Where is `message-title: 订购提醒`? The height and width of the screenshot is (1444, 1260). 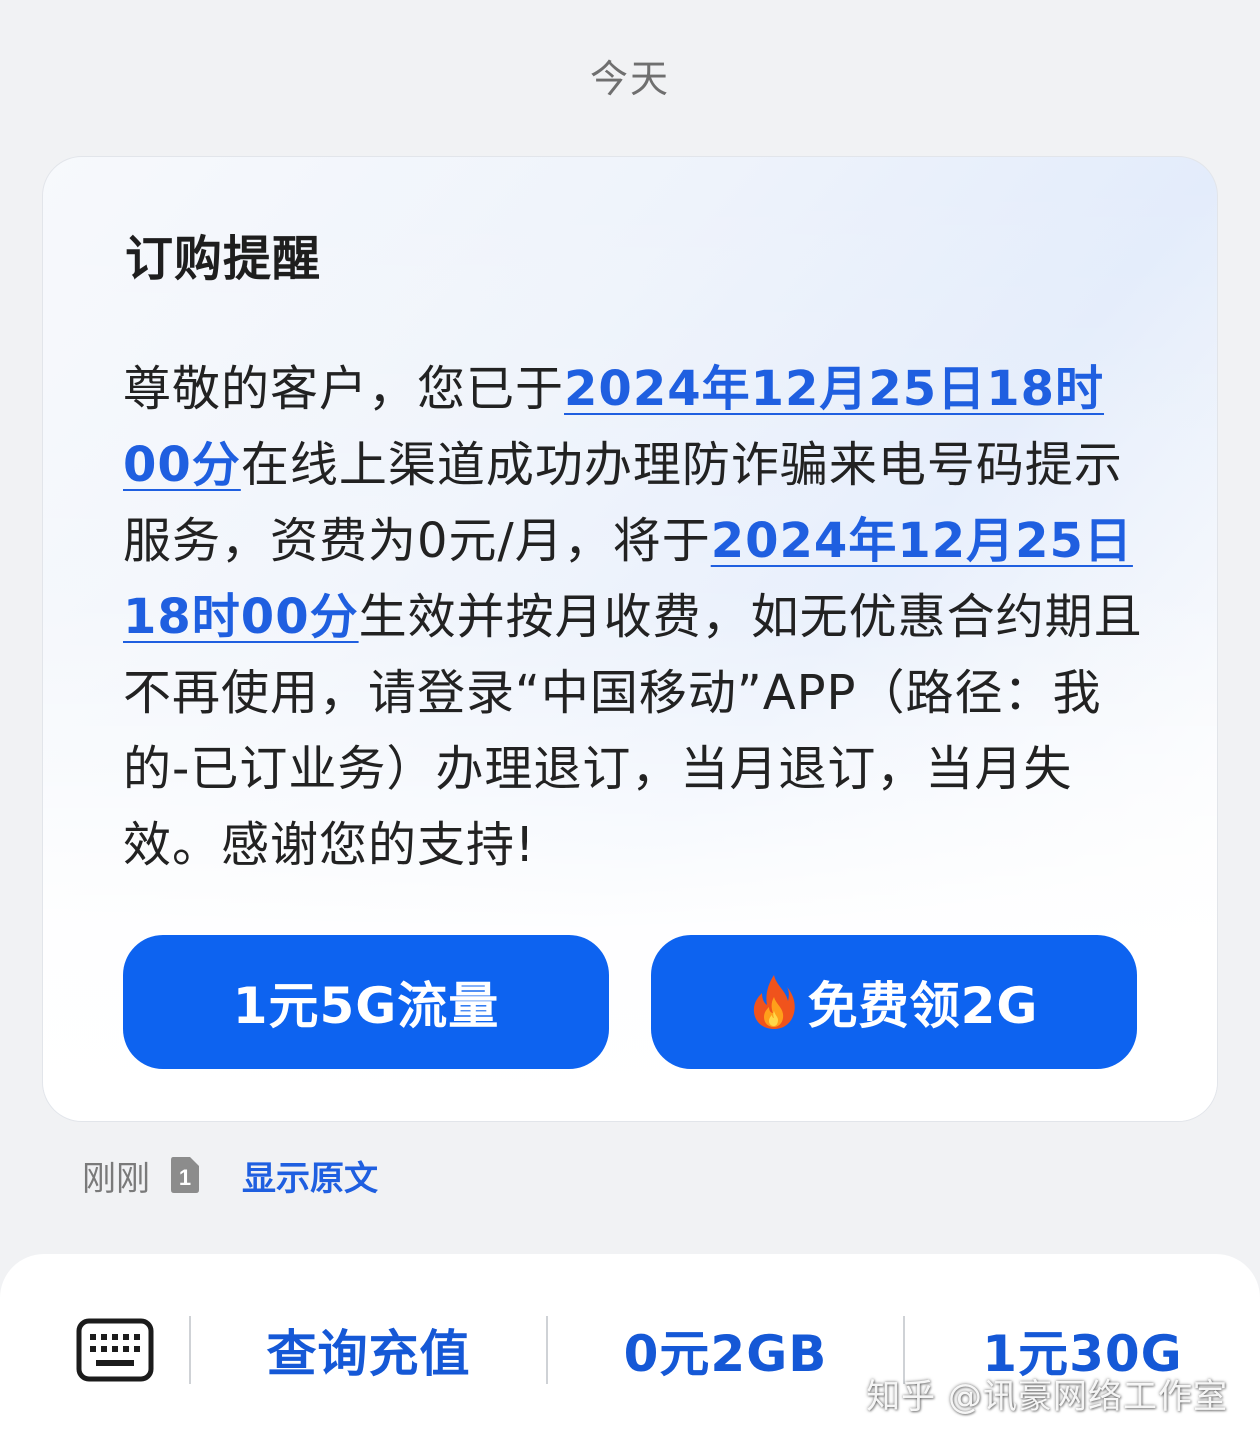 message-title: 订购提醒 is located at coordinates (223, 259).